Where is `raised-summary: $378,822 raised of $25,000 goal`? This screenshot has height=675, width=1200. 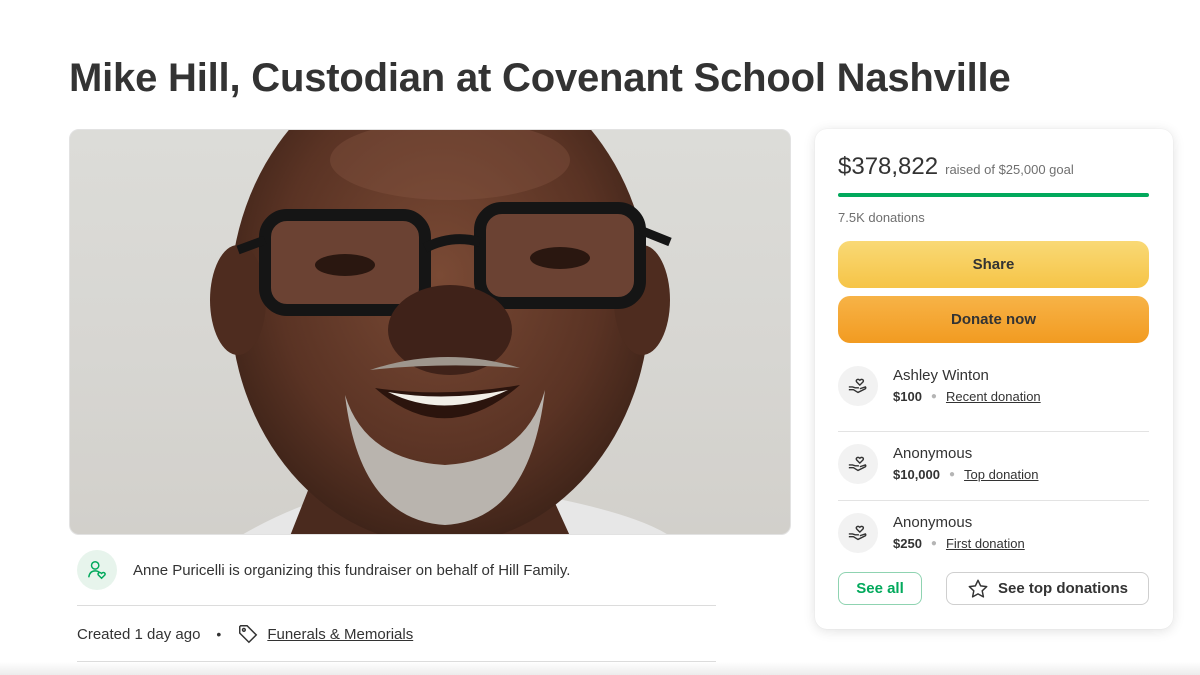 raised-summary: $378,822 raised of $25,000 goal is located at coordinates (956, 167).